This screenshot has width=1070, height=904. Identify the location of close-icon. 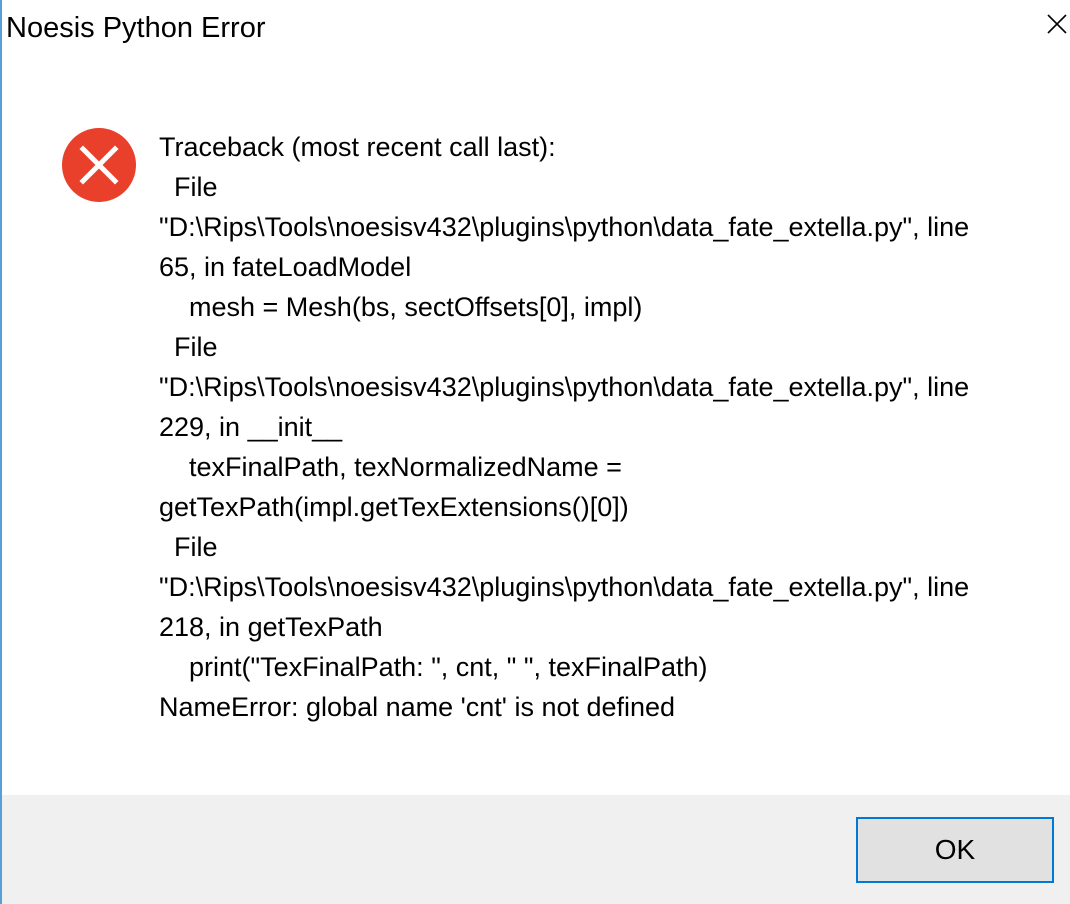
(1057, 24).